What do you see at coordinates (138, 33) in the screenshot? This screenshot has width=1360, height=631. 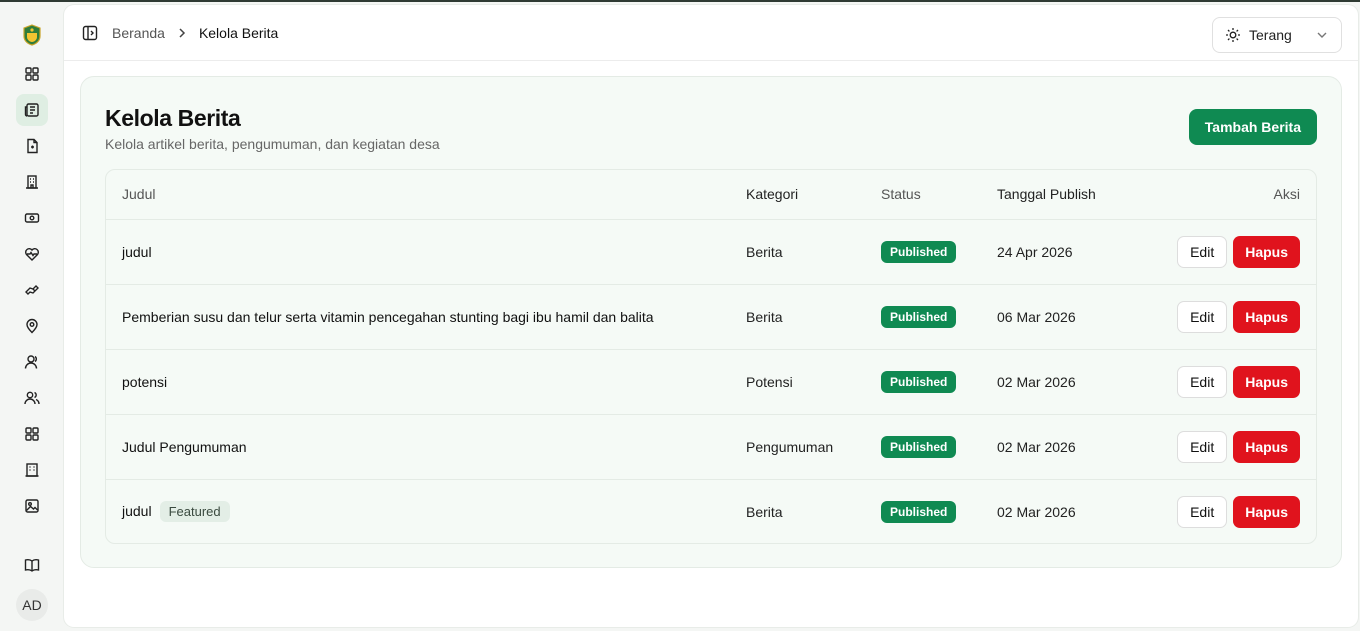 I see `breadcrumb-home: Beranda` at bounding box center [138, 33].